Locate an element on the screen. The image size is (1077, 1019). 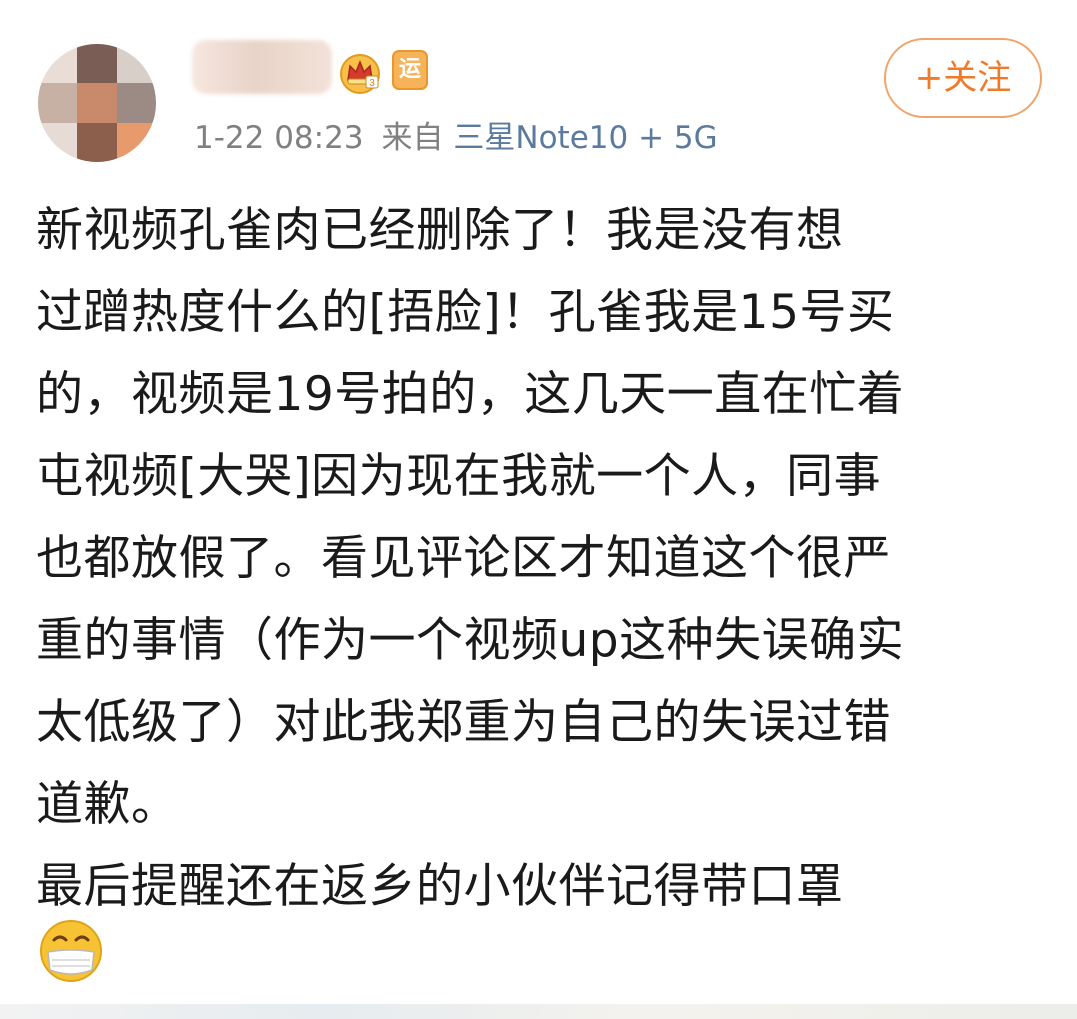
next-content-edge is located at coordinates (538, 1011).